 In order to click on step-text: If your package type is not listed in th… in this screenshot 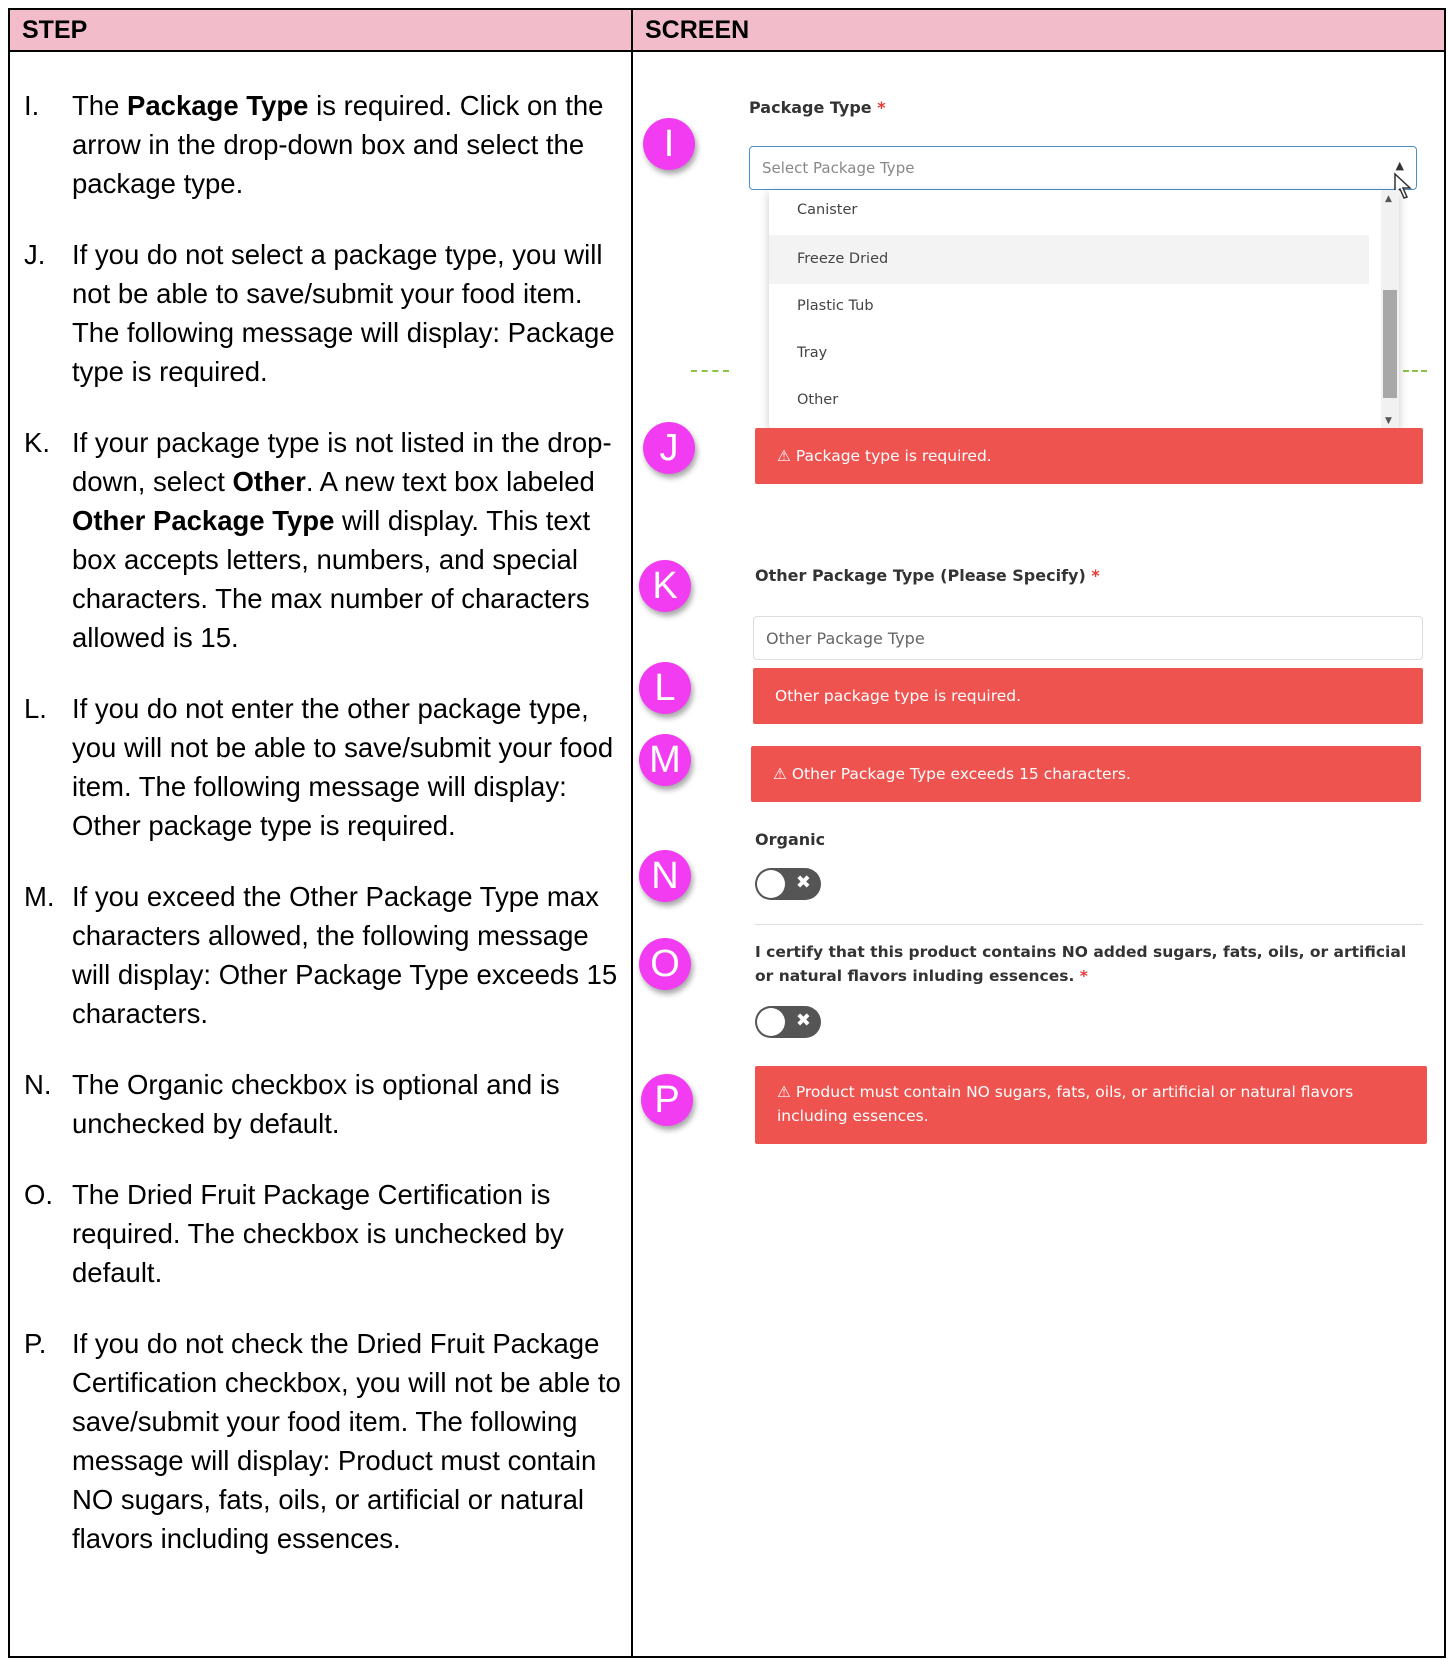, I will do `click(342, 540)`.